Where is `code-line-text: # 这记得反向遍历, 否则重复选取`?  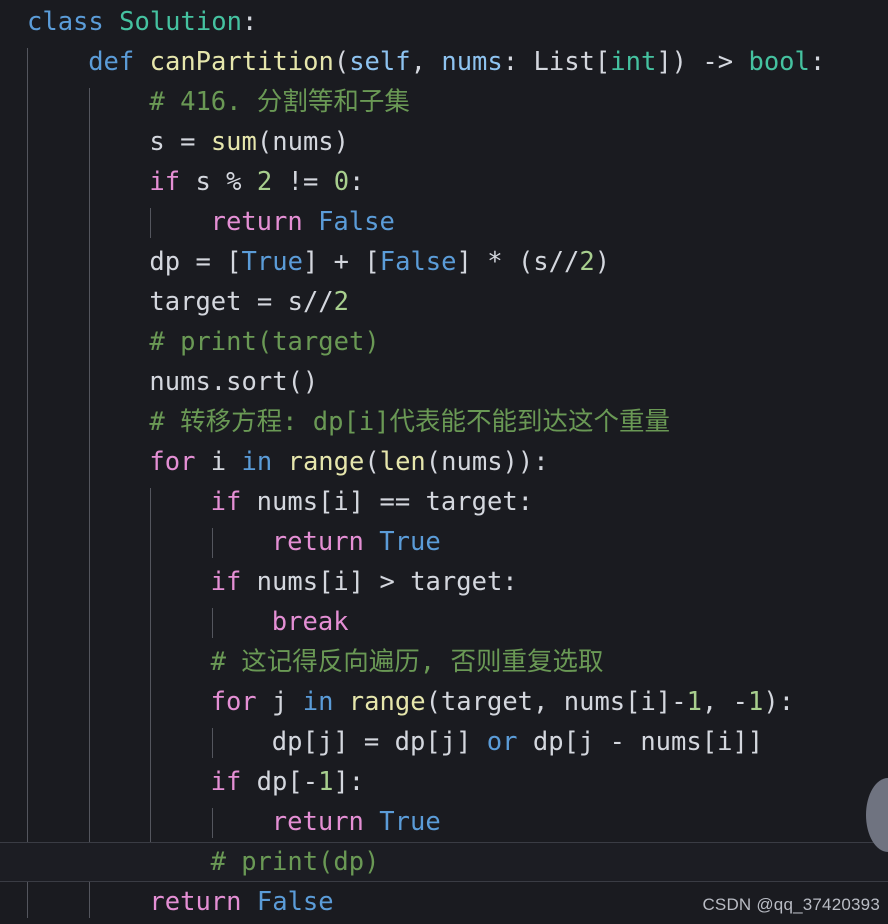
code-line-text: # 这记得反向遍历, 否则重复选取 is located at coordinates (302, 662).